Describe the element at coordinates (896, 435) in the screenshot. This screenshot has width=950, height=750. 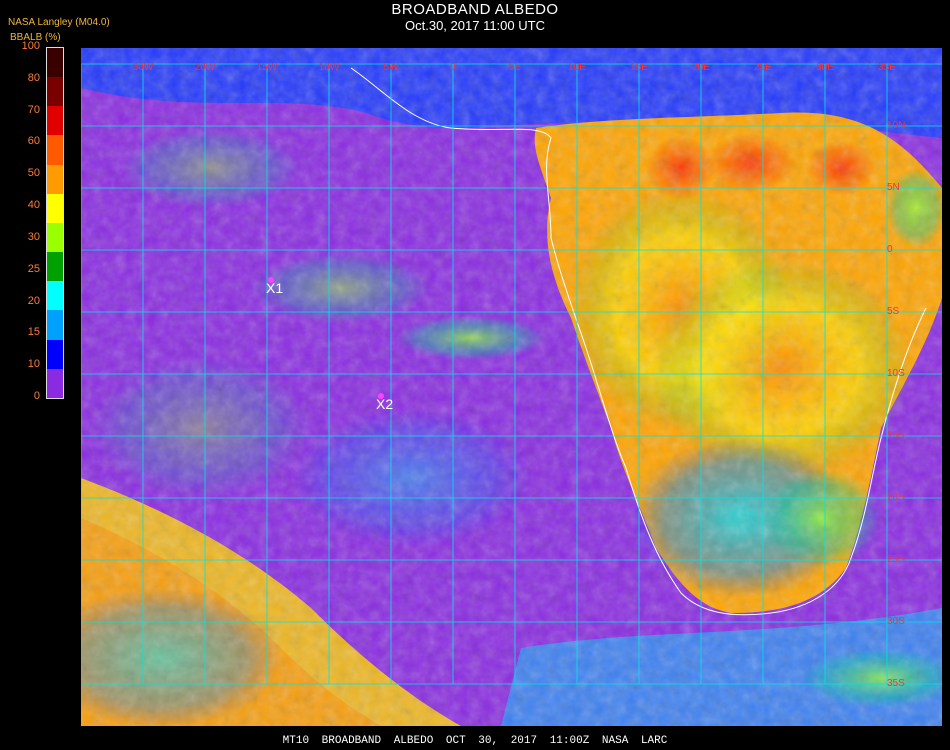
I see `latitude-label: 15S` at that location.